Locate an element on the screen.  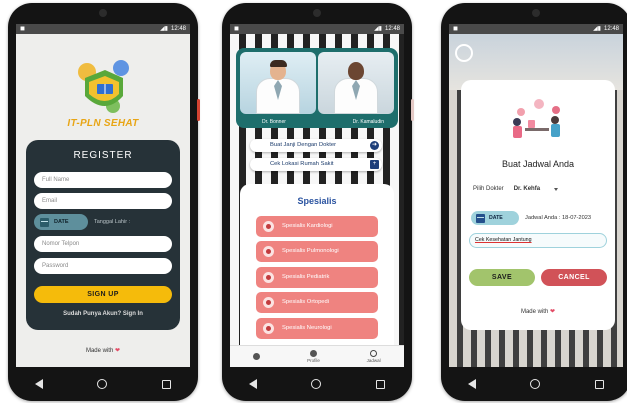
doctor-picker-row: Pilih Dokter Dr. Kehfa is located at coordinates (516, 189).